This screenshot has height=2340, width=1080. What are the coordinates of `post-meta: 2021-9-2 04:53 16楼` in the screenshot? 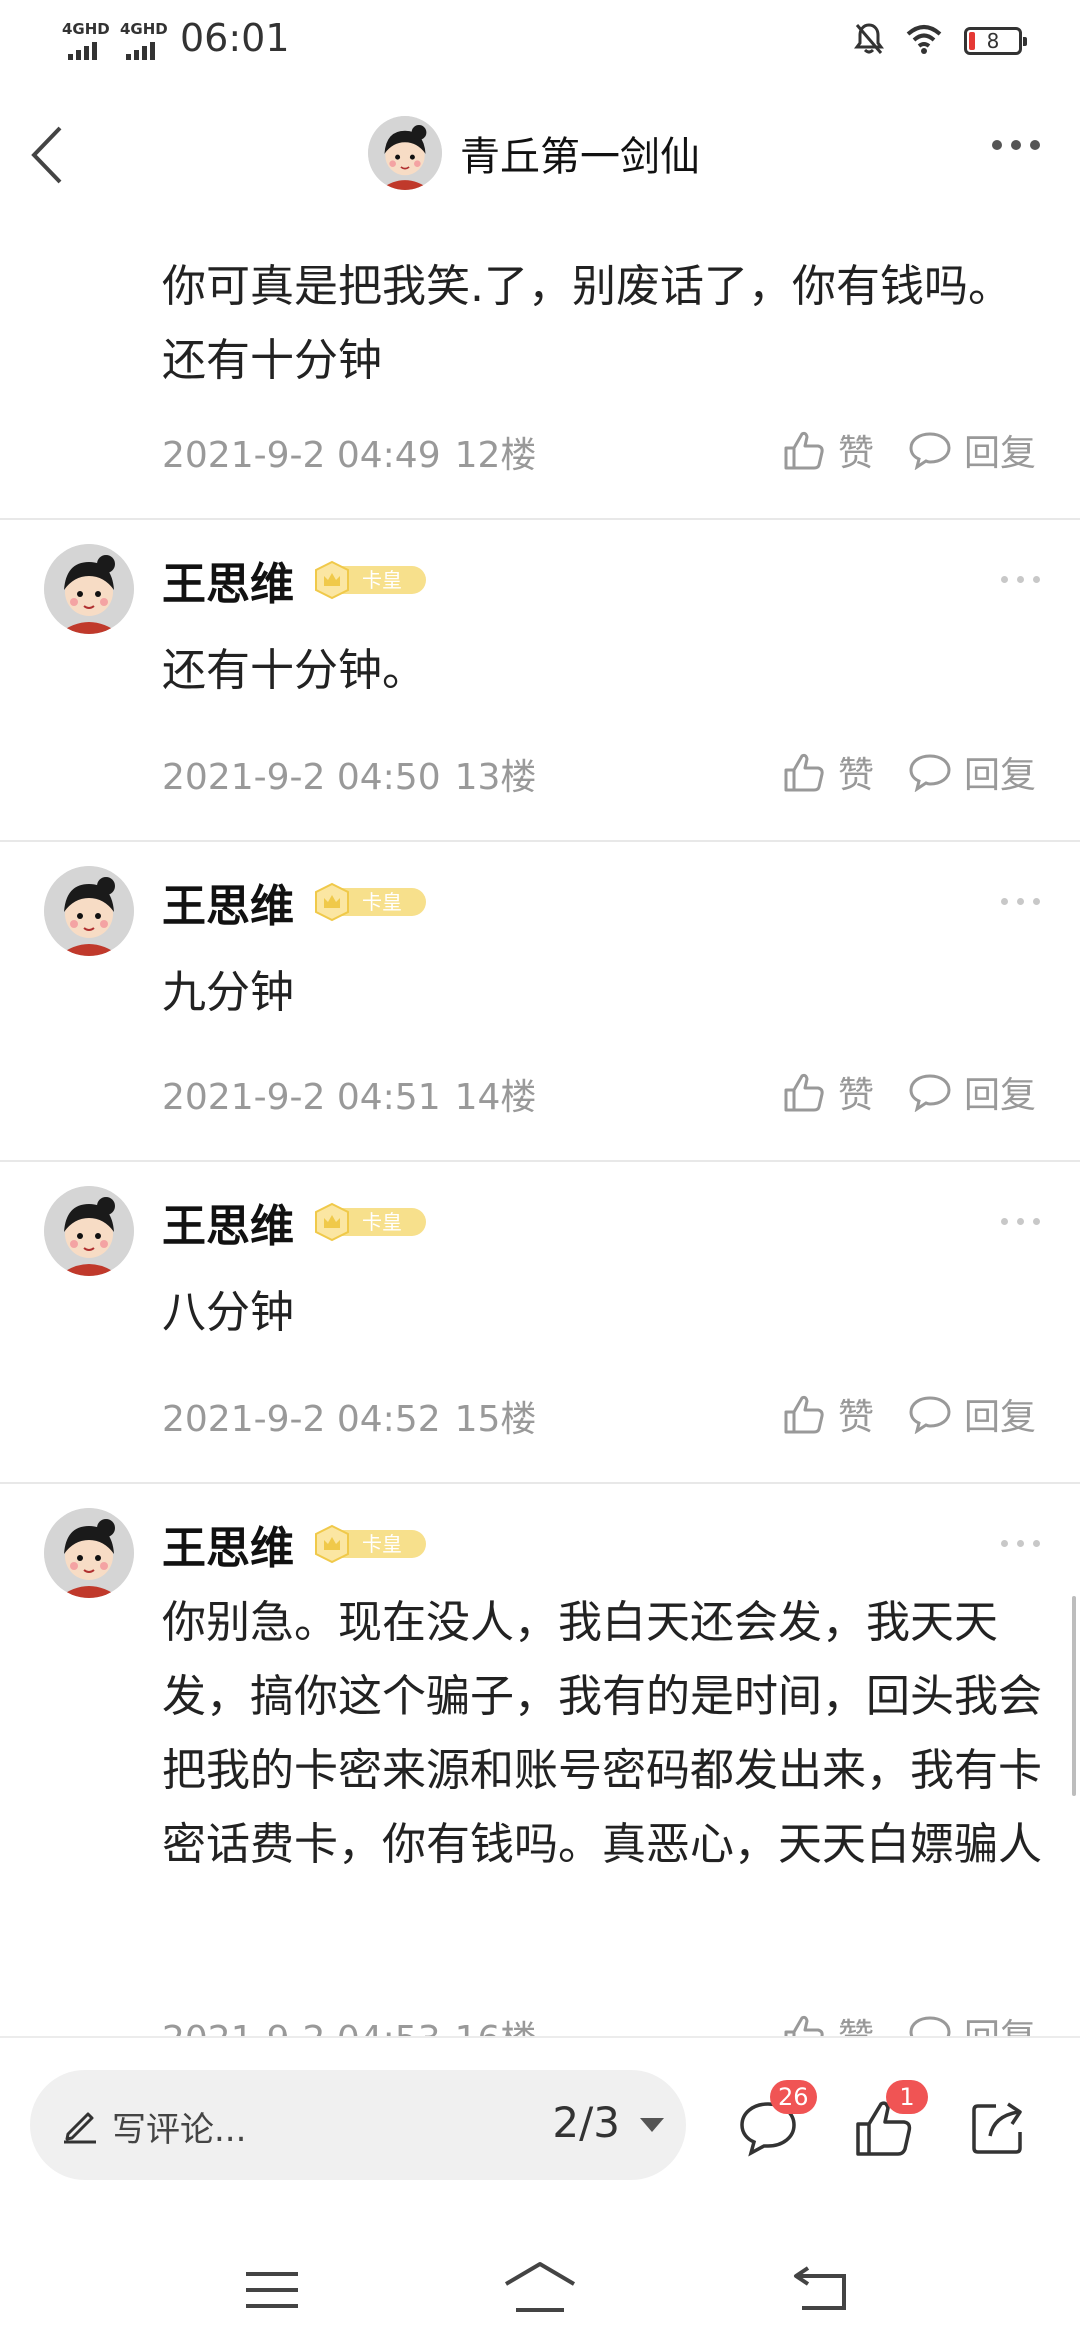 It's located at (349, 2023).